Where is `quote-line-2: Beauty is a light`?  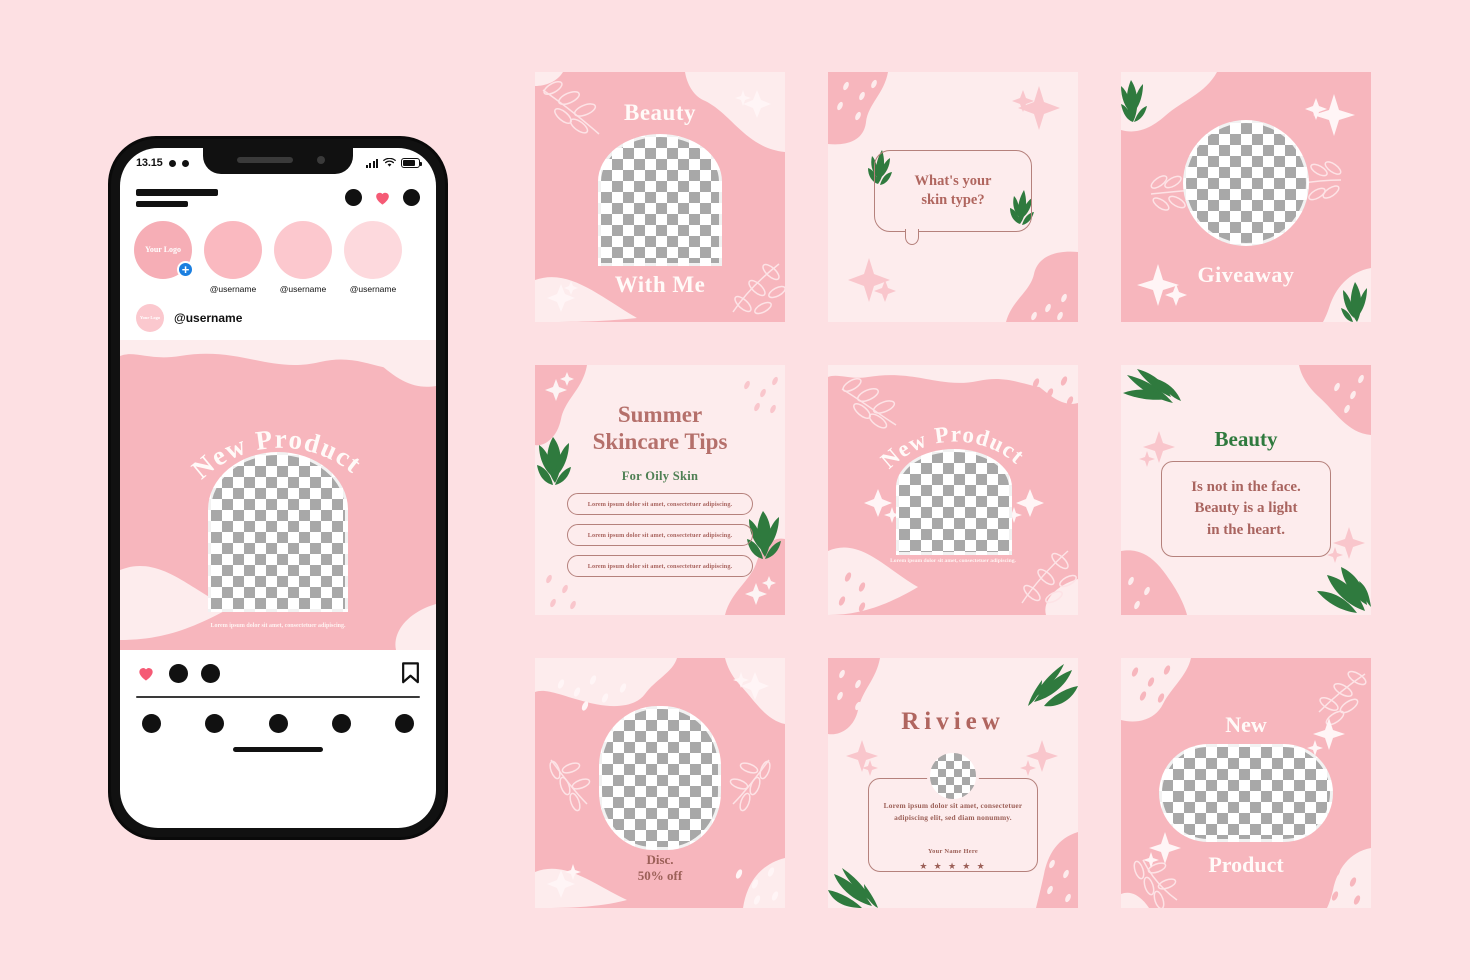
quote-line-2: Beauty is a light is located at coordinates (1246, 508).